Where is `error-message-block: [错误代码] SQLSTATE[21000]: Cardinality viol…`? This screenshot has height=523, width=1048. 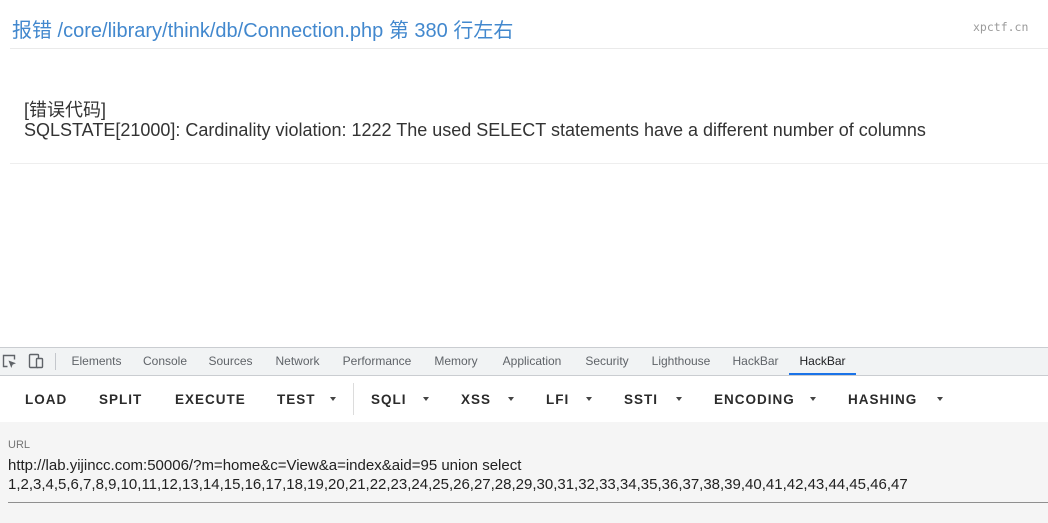
error-message-block: [错误代码] SQLSTATE[21000]: Cardinality viol… is located at coordinates (475, 120).